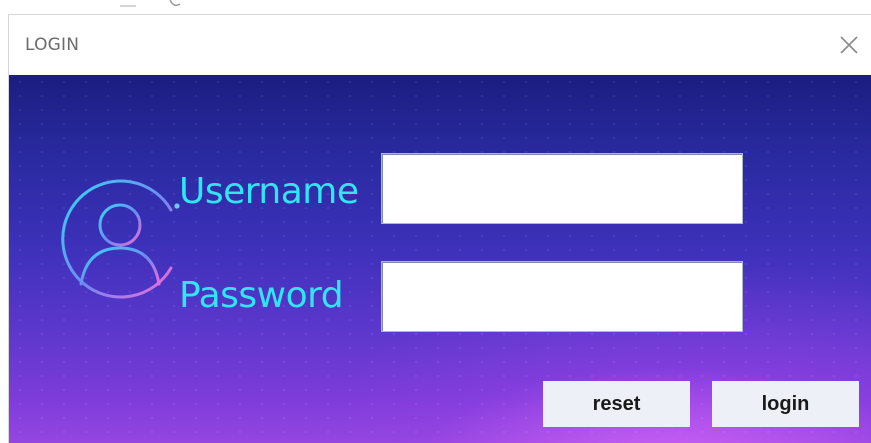 Image resolution: width=871 pixels, height=443 pixels. Describe the element at coordinates (785, 404) in the screenshot. I see `login-button: login` at that location.